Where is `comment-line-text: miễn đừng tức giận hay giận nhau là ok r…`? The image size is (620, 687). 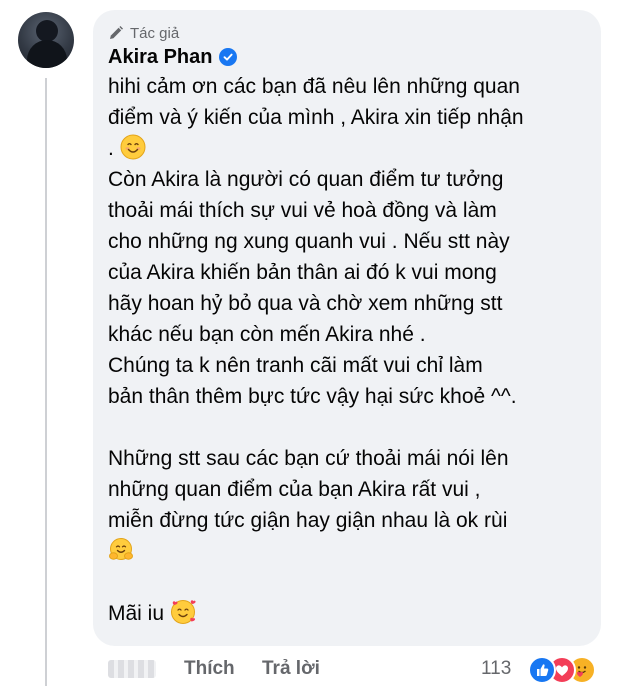
comment-line-text: miễn đừng tức giận hay giận nhau là ok r… is located at coordinates (308, 520).